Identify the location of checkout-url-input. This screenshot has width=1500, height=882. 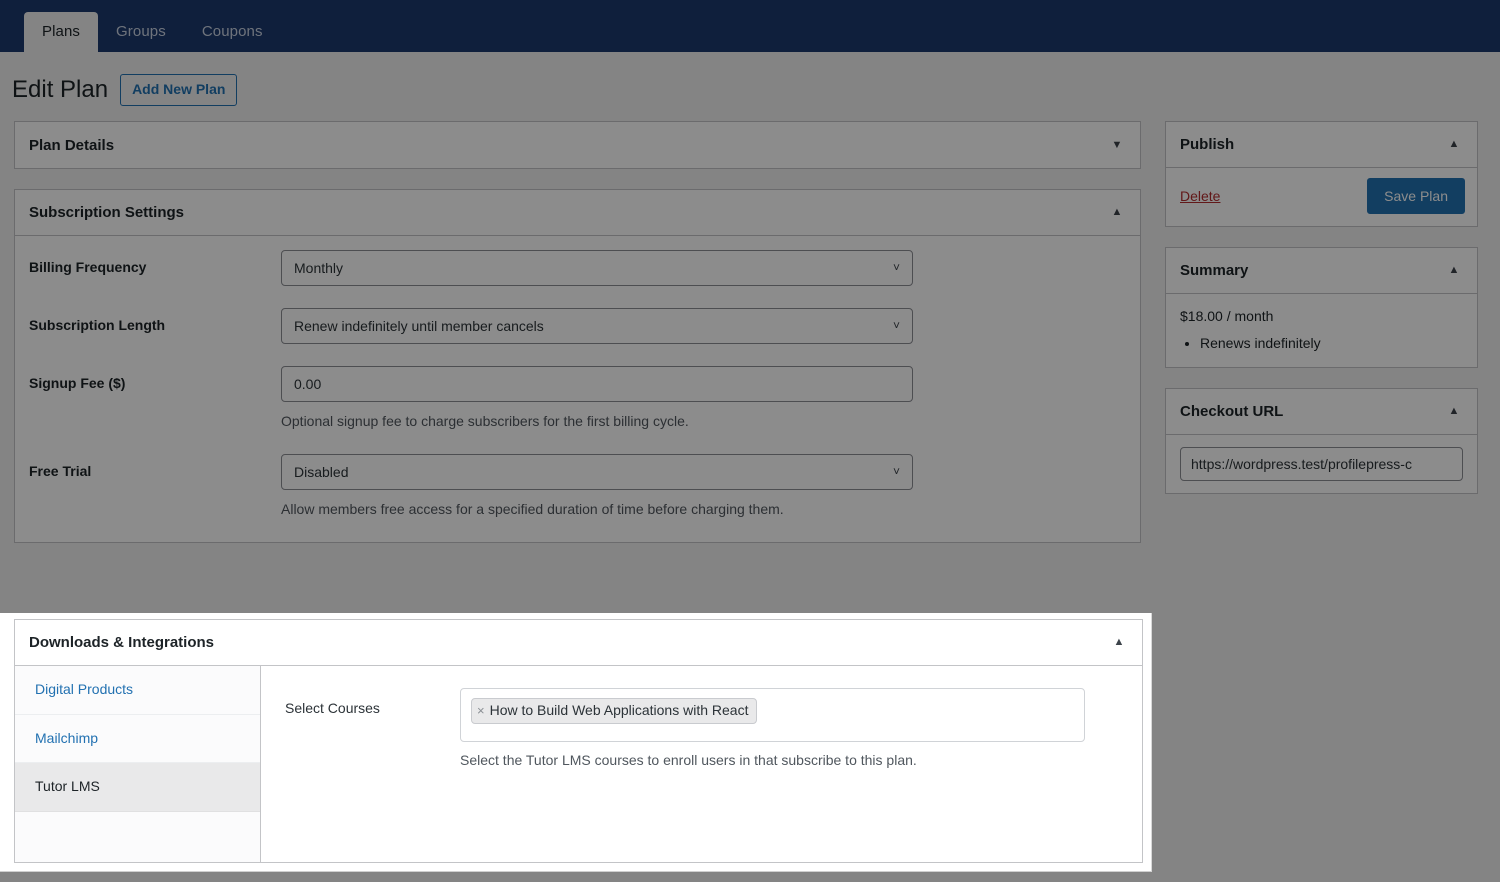
(1321, 463).